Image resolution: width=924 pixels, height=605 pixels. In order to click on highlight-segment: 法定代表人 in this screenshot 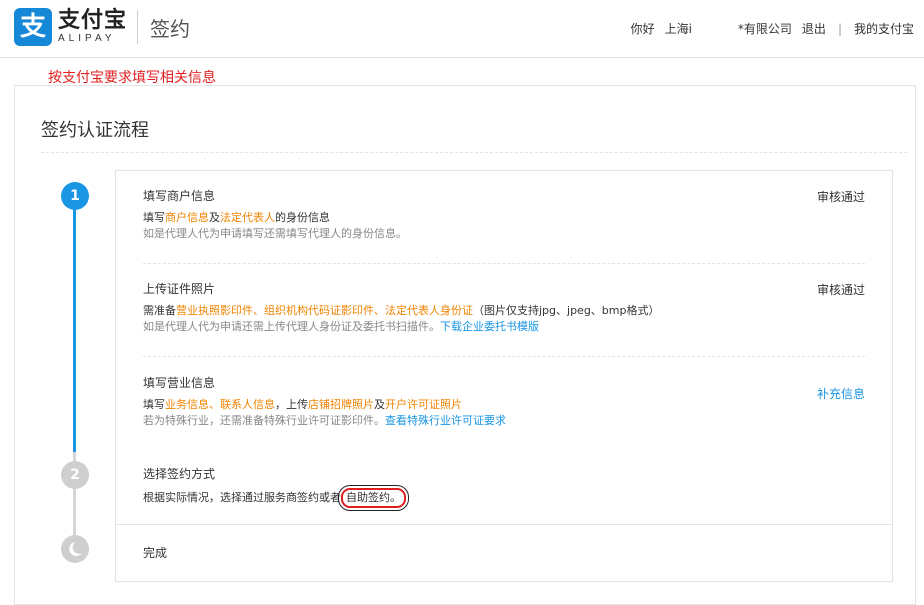, I will do `click(247, 217)`.